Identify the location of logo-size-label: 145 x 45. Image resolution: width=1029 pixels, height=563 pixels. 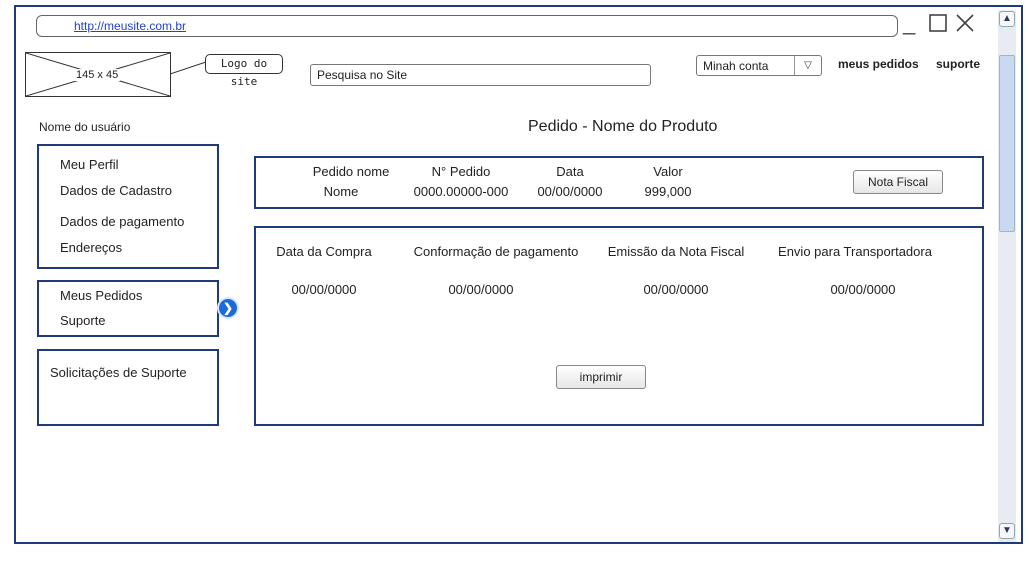
(97, 75).